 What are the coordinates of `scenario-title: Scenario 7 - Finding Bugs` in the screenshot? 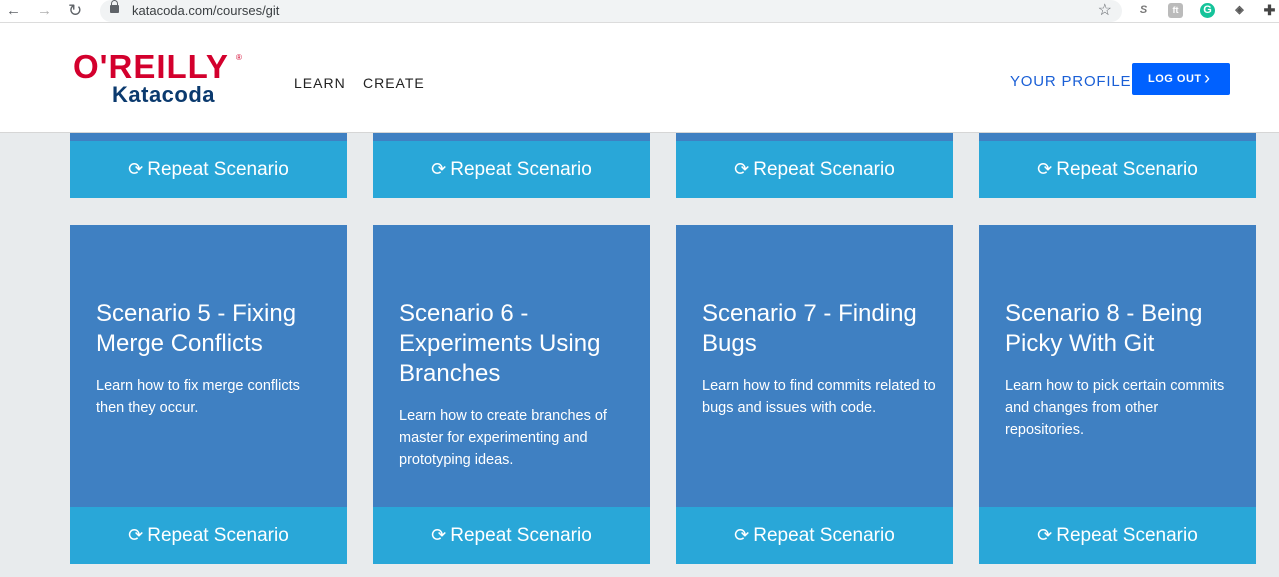 It's located at (809, 328).